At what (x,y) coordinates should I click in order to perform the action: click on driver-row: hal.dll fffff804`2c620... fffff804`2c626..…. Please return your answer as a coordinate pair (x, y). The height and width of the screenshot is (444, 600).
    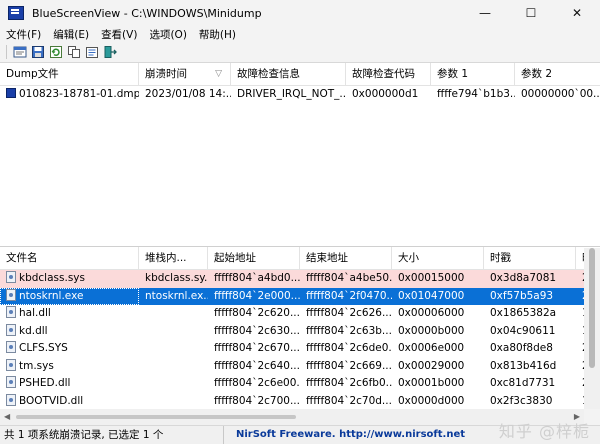
    Looking at the image, I should click on (300, 314).